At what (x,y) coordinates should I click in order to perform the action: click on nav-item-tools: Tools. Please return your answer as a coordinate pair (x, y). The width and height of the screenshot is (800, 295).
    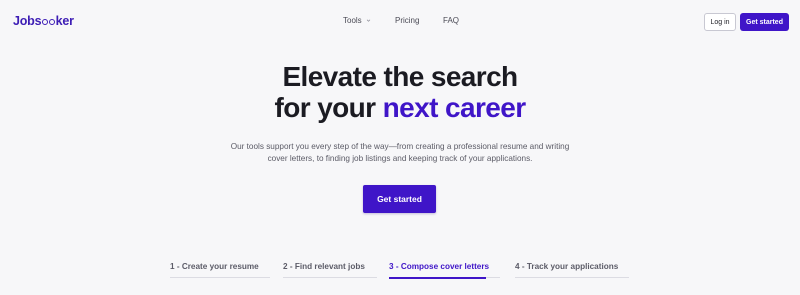
    Looking at the image, I should click on (357, 20).